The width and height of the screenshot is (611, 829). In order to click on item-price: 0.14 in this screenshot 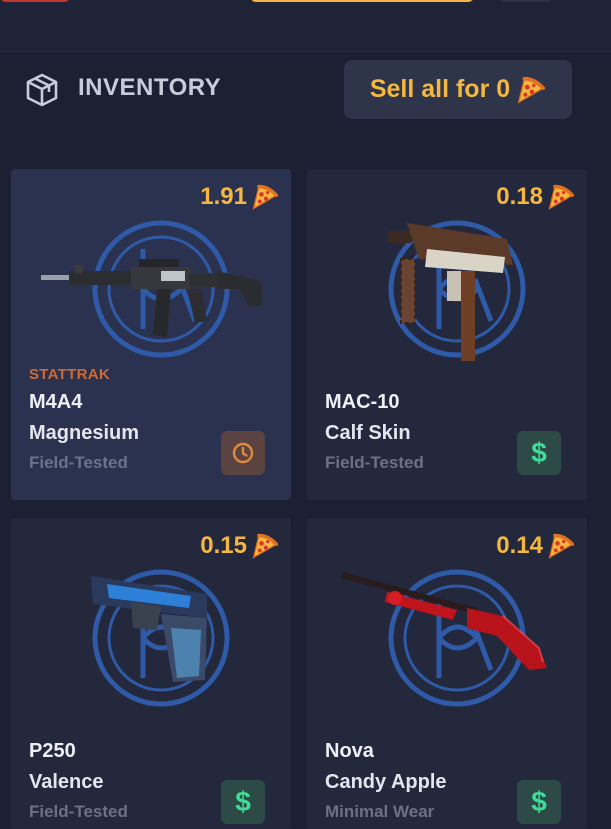, I will do `click(535, 546)`.